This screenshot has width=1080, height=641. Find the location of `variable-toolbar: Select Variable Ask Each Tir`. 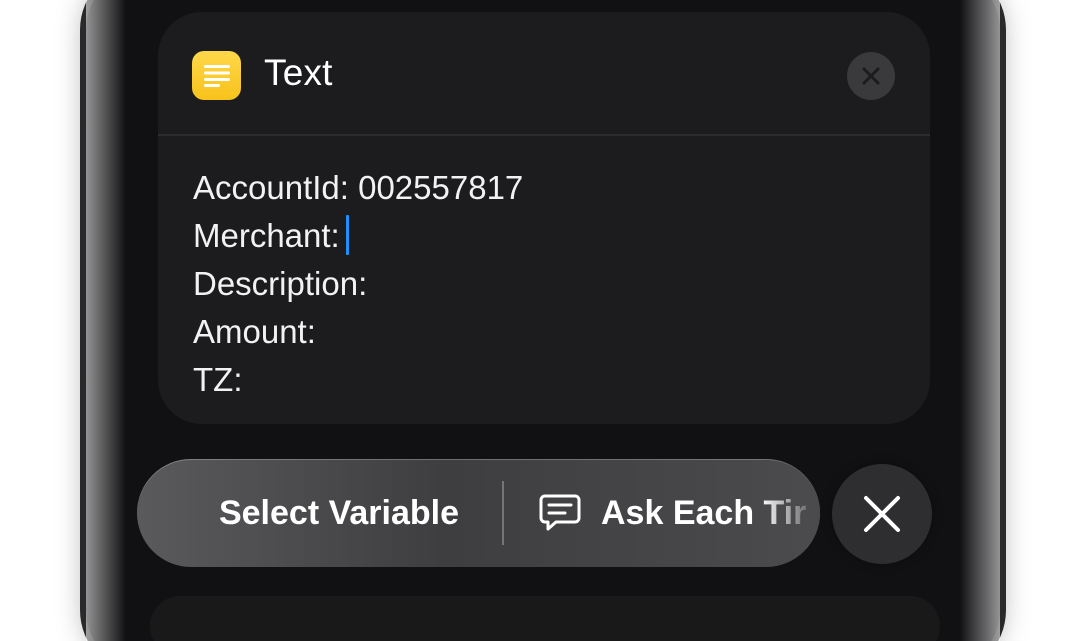

variable-toolbar: Select Variable Ask Each Tir is located at coordinates (478, 513).